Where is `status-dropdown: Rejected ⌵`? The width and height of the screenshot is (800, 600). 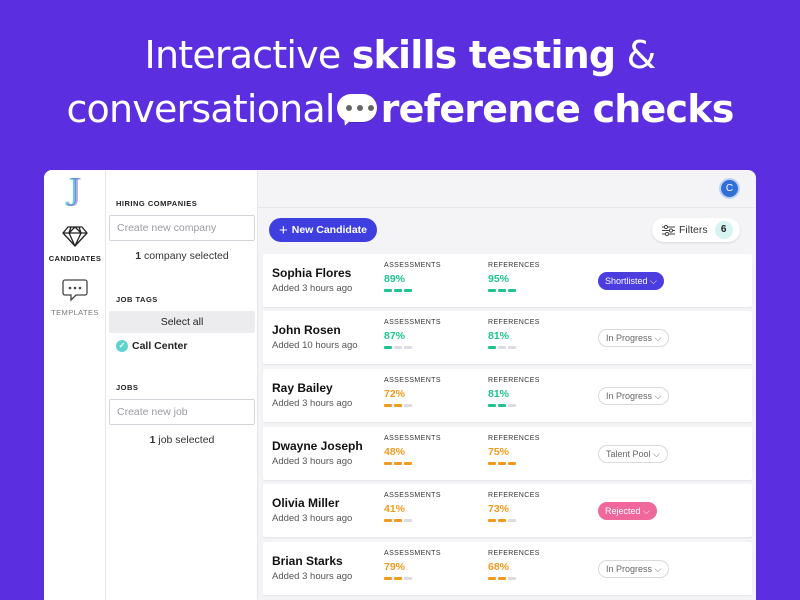
status-dropdown: Rejected ⌵ is located at coordinates (627, 511).